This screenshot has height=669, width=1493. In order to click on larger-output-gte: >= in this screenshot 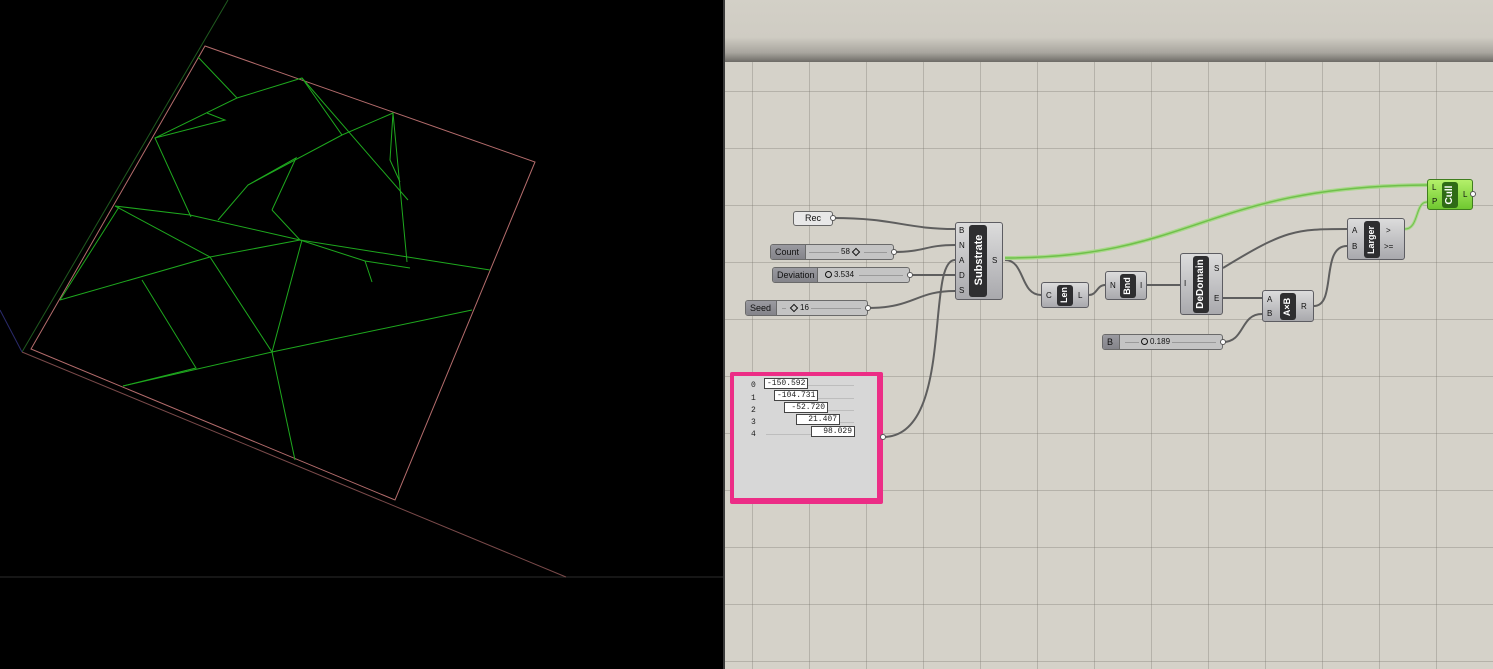, I will do `click(1388, 247)`.